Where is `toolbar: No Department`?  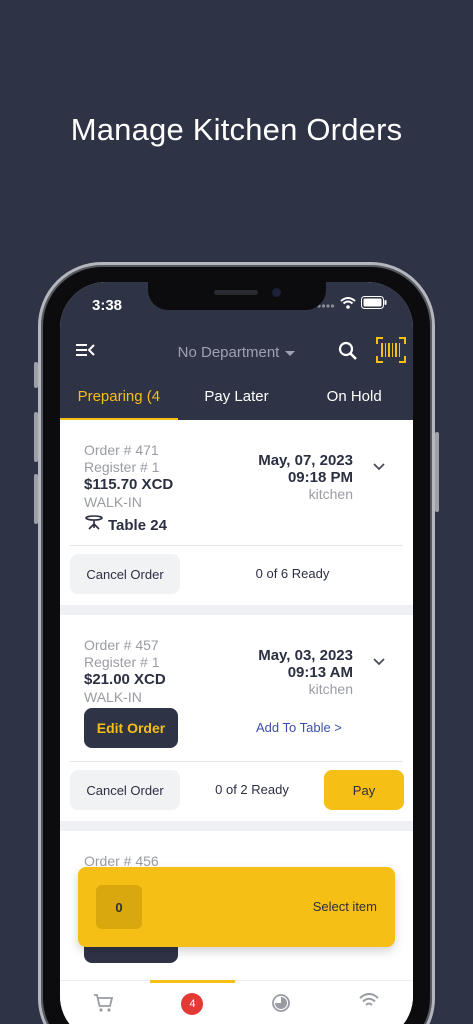 toolbar: No Department is located at coordinates (236, 352).